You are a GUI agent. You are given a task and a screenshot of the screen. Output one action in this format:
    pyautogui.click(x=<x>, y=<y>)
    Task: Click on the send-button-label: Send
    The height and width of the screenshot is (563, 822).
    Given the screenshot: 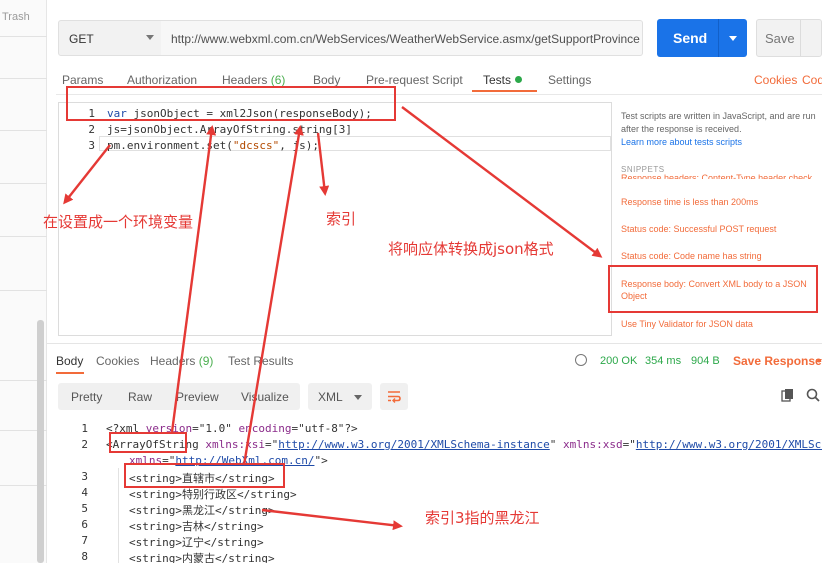 What is the action you would take?
    pyautogui.click(x=690, y=38)
    